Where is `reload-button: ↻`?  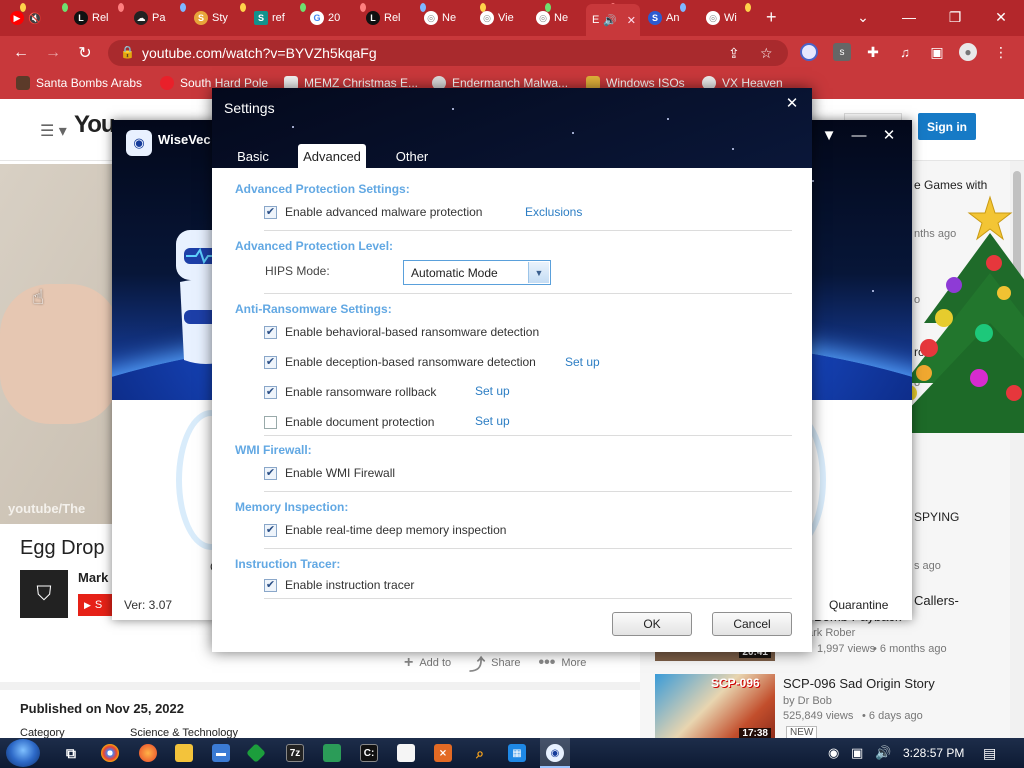 reload-button: ↻ is located at coordinates (85, 53).